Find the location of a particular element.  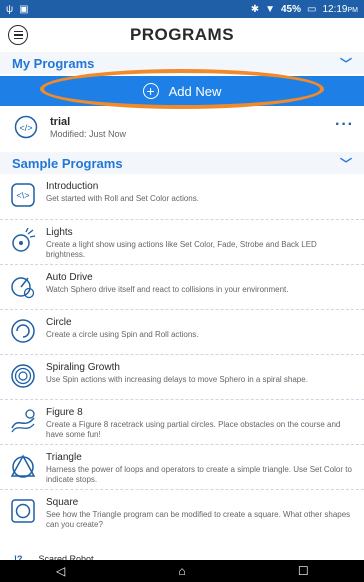

sample-title: Introduction is located at coordinates (72, 186).